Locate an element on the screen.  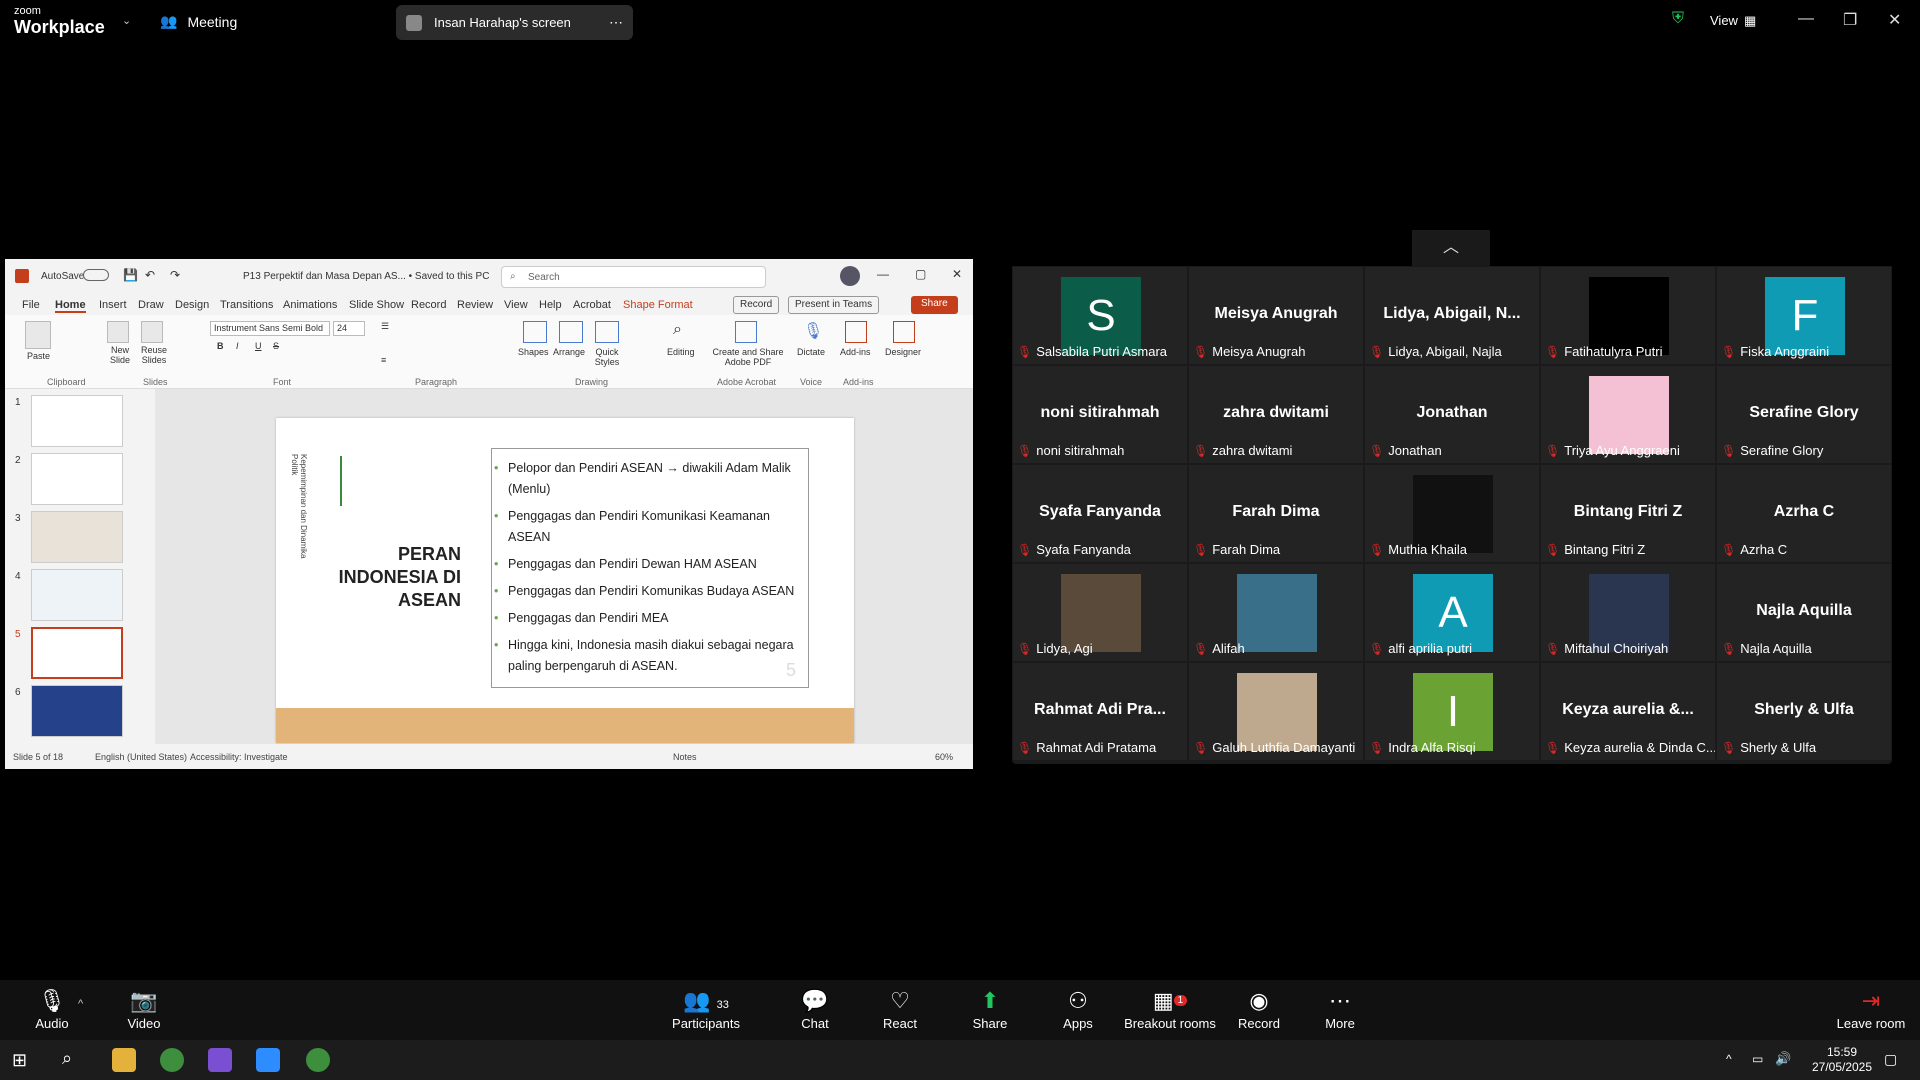
font-name-select: Instrument Sans Semi Bold is located at coordinates (270, 328).